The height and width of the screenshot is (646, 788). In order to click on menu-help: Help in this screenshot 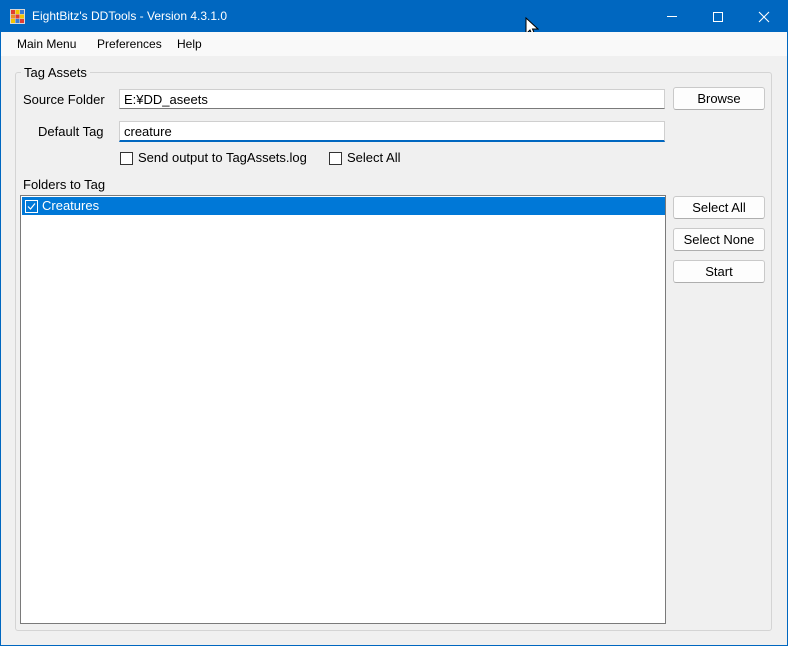, I will do `click(189, 44)`.